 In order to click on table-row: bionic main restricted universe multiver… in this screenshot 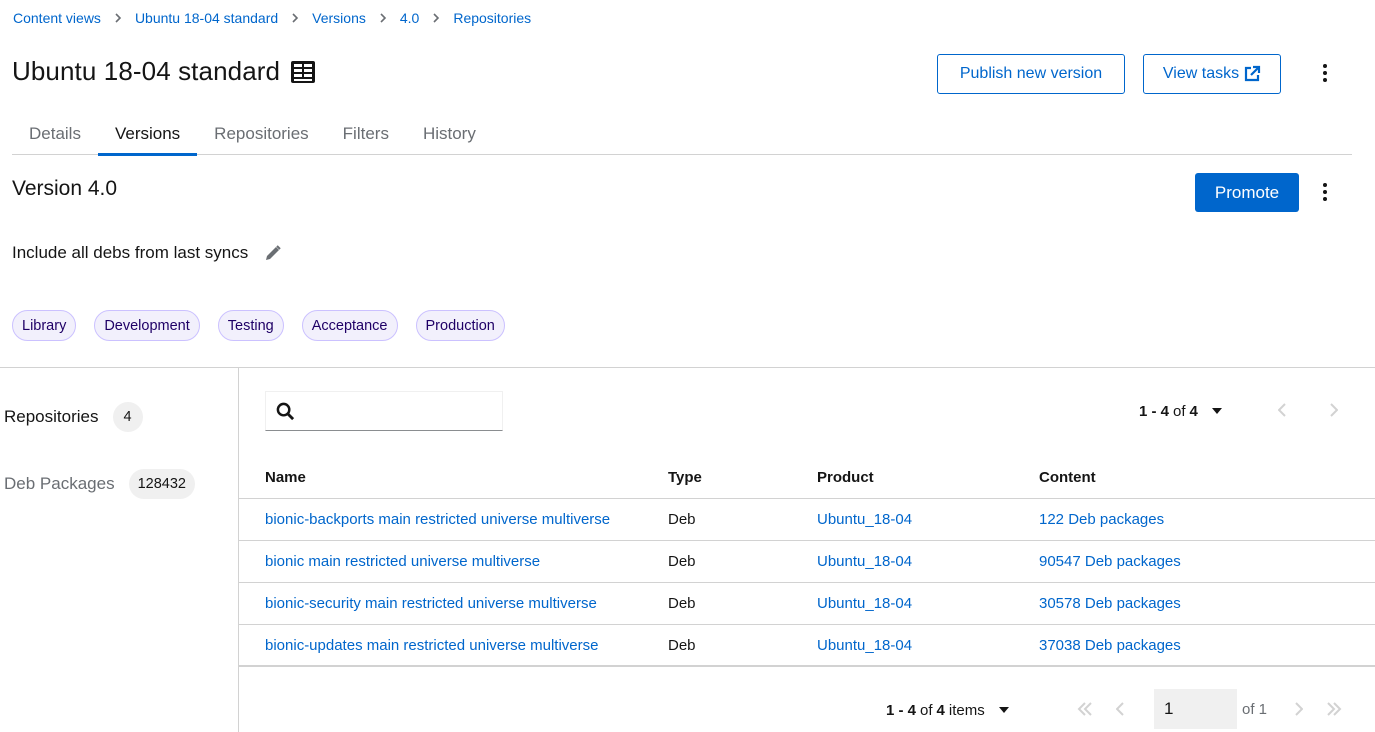, I will do `click(807, 562)`.